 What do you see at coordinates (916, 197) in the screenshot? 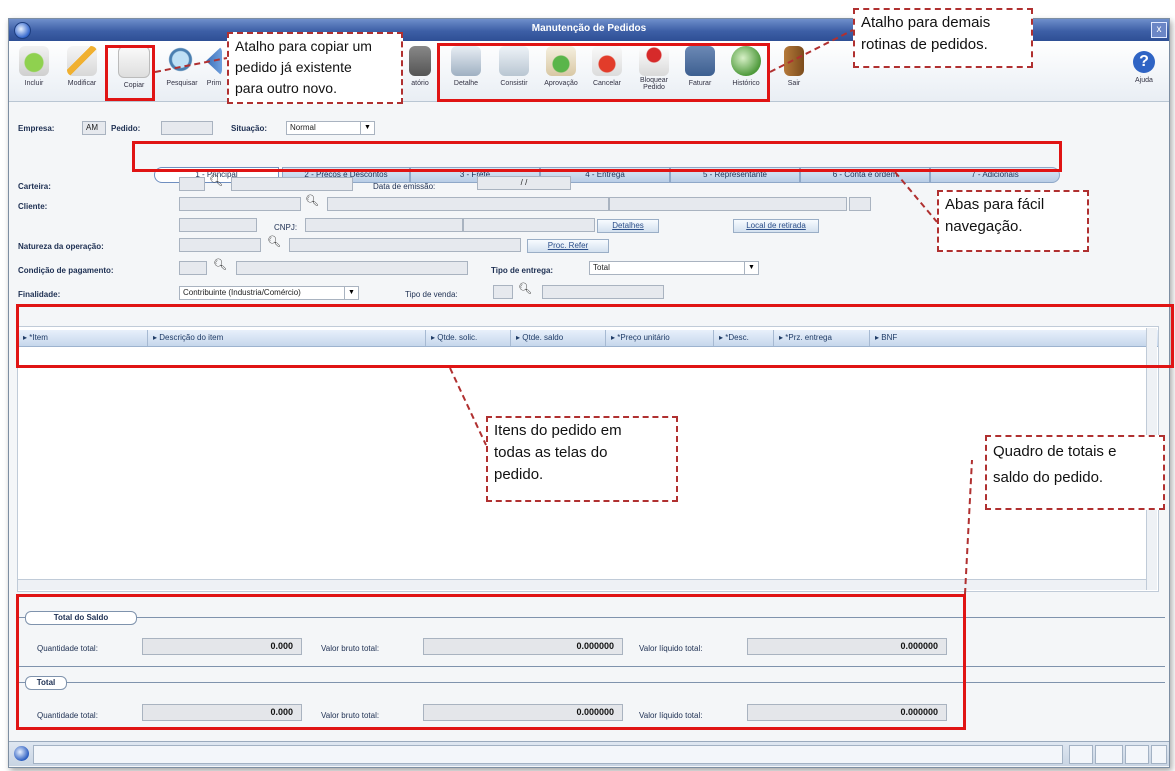
I see `abas-connector` at bounding box center [916, 197].